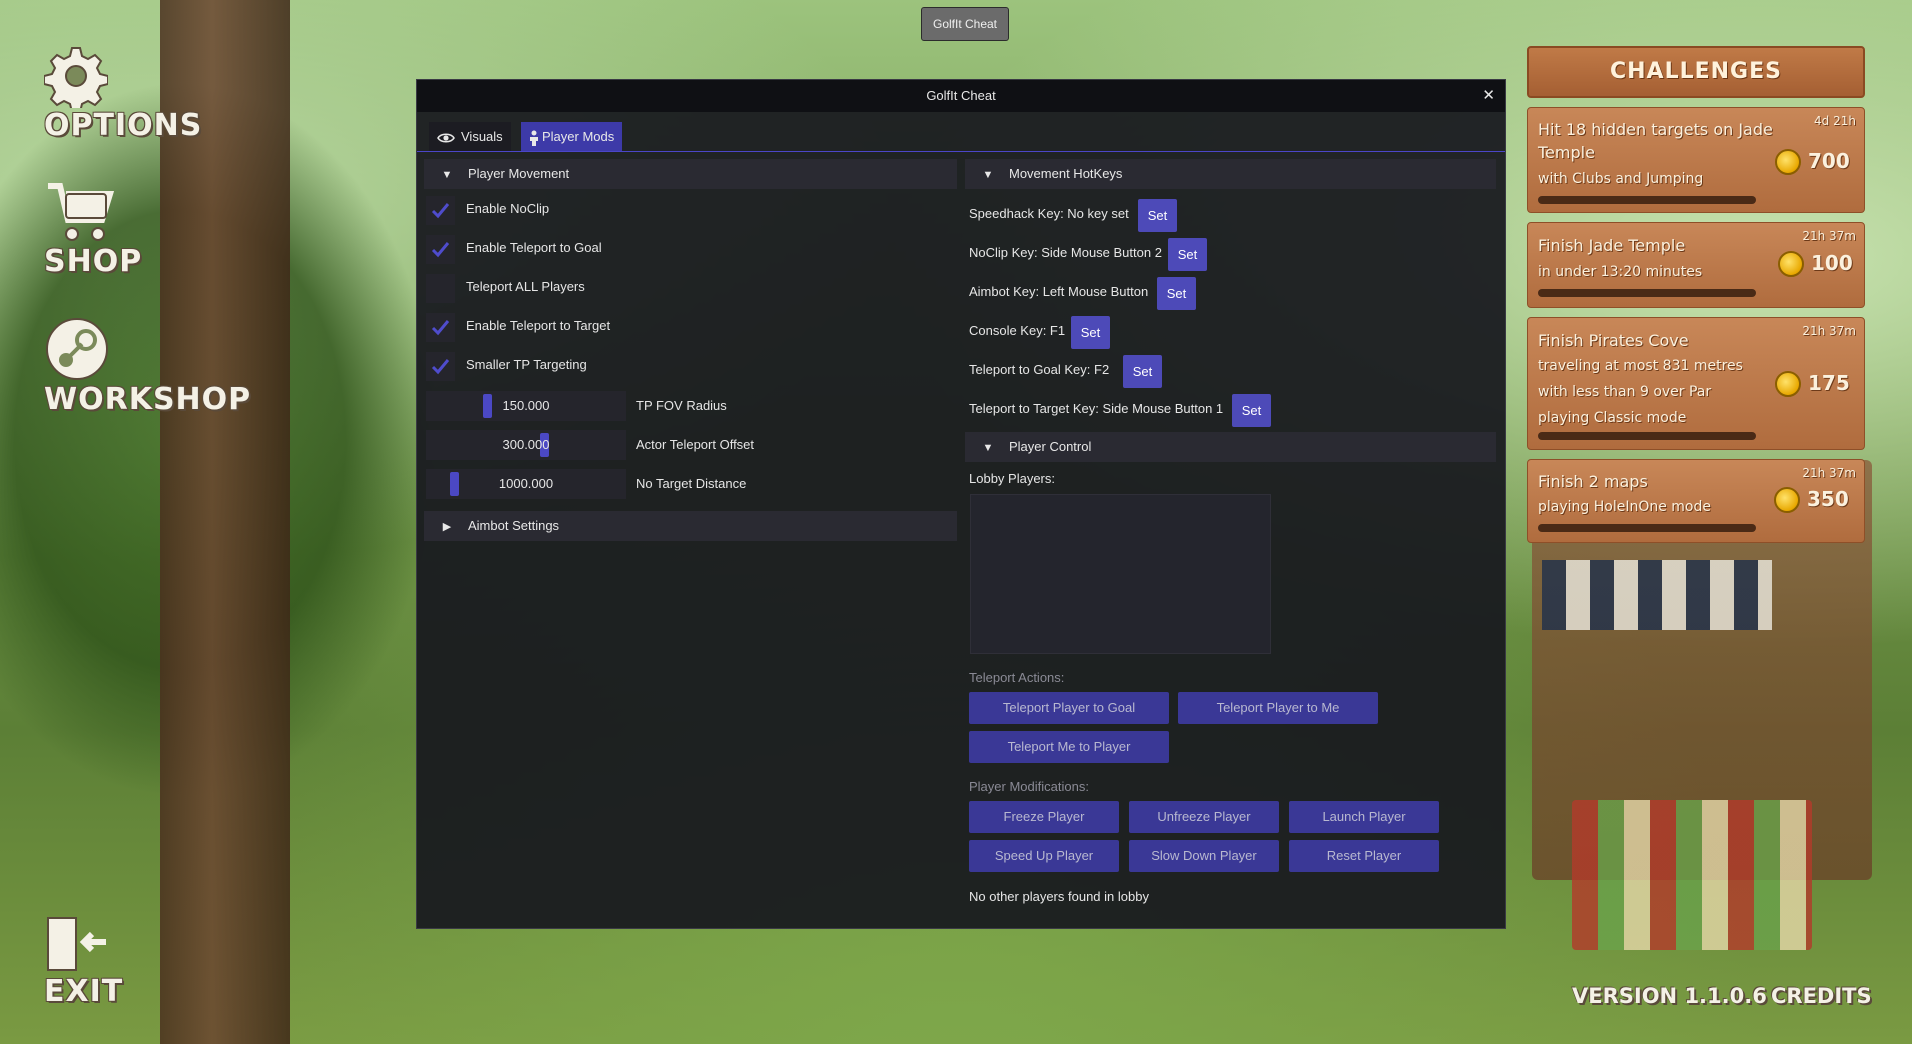 The height and width of the screenshot is (1044, 1912). I want to click on menu-shop: SHOP, so click(93, 229).